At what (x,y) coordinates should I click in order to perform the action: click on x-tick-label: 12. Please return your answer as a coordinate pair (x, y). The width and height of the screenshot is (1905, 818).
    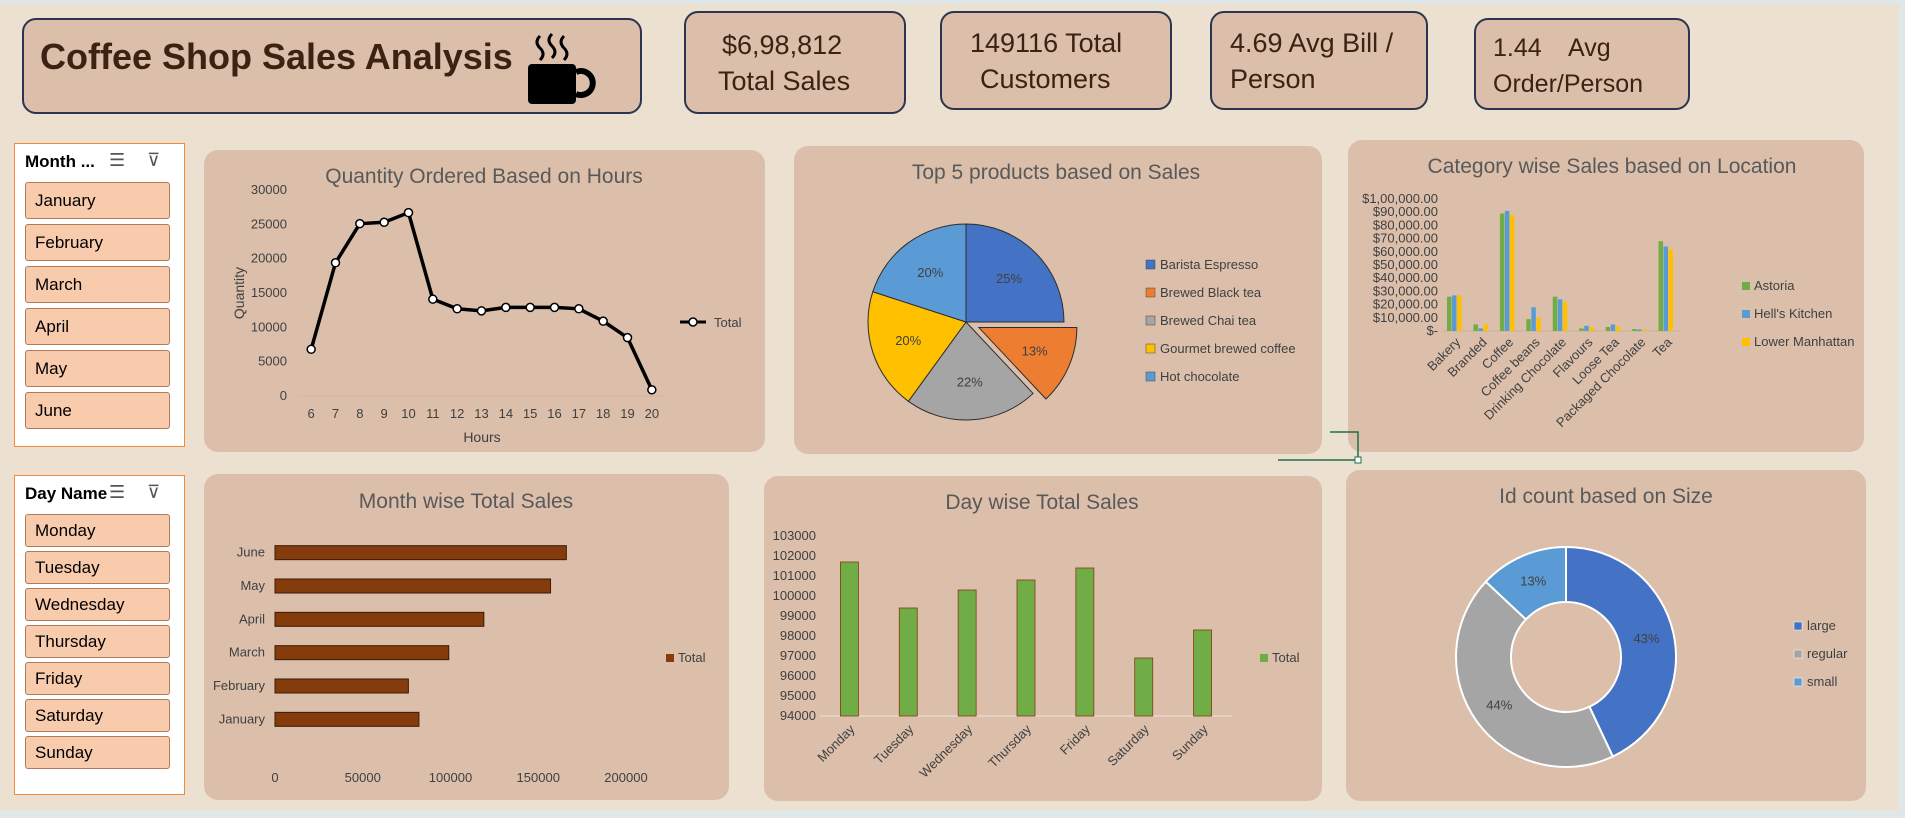
    Looking at the image, I should click on (457, 413).